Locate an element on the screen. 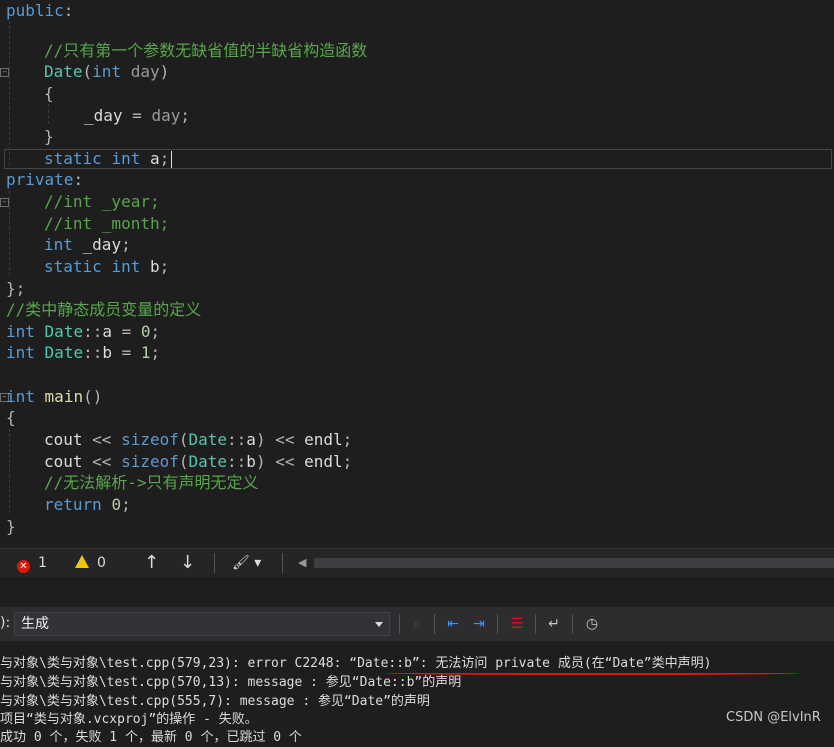 This screenshot has width=834, height=747. code-line: Date(int day) is located at coordinates (106, 71).